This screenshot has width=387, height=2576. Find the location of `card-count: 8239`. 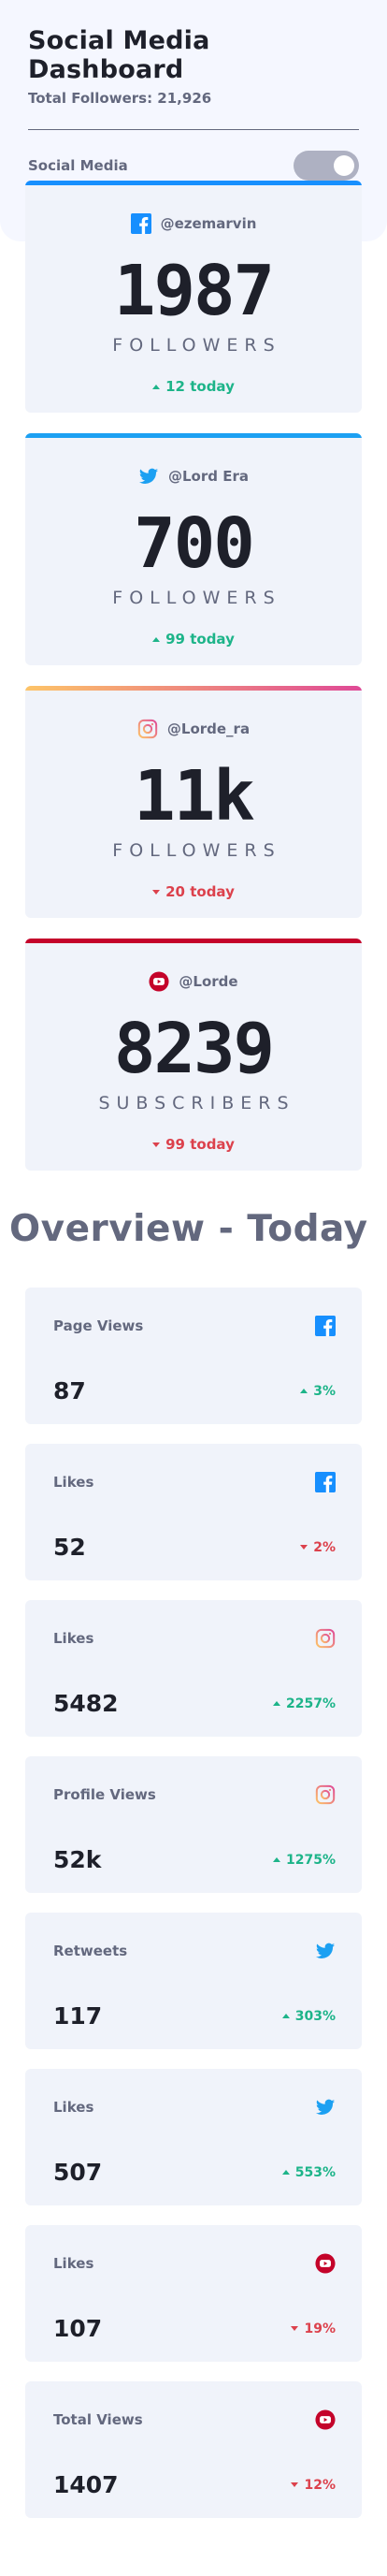

card-count: 8239 is located at coordinates (194, 1049).